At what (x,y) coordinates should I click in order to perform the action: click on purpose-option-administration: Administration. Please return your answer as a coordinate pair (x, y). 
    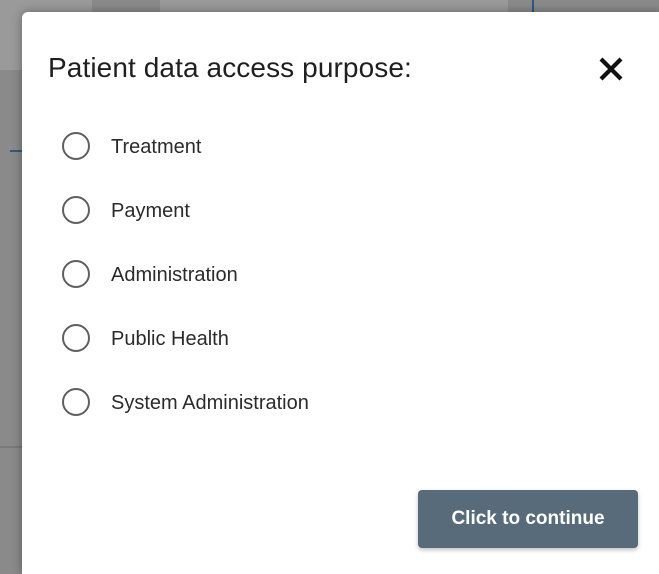
    Looking at the image, I should click on (242, 292).